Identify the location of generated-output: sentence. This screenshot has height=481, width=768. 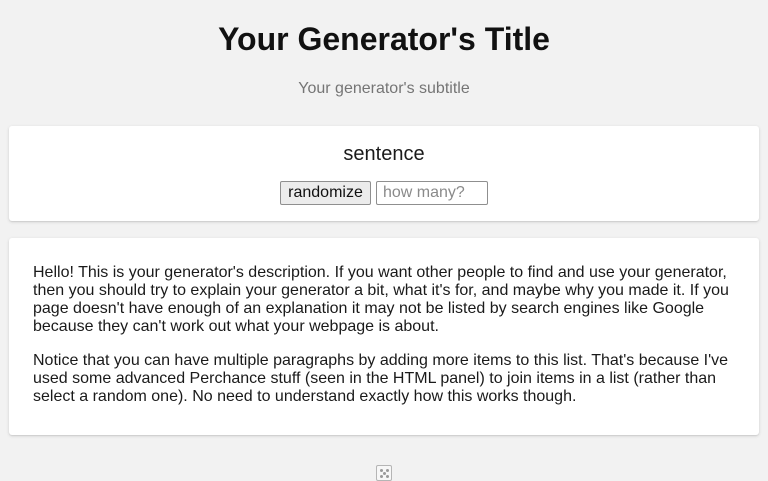
(384, 154).